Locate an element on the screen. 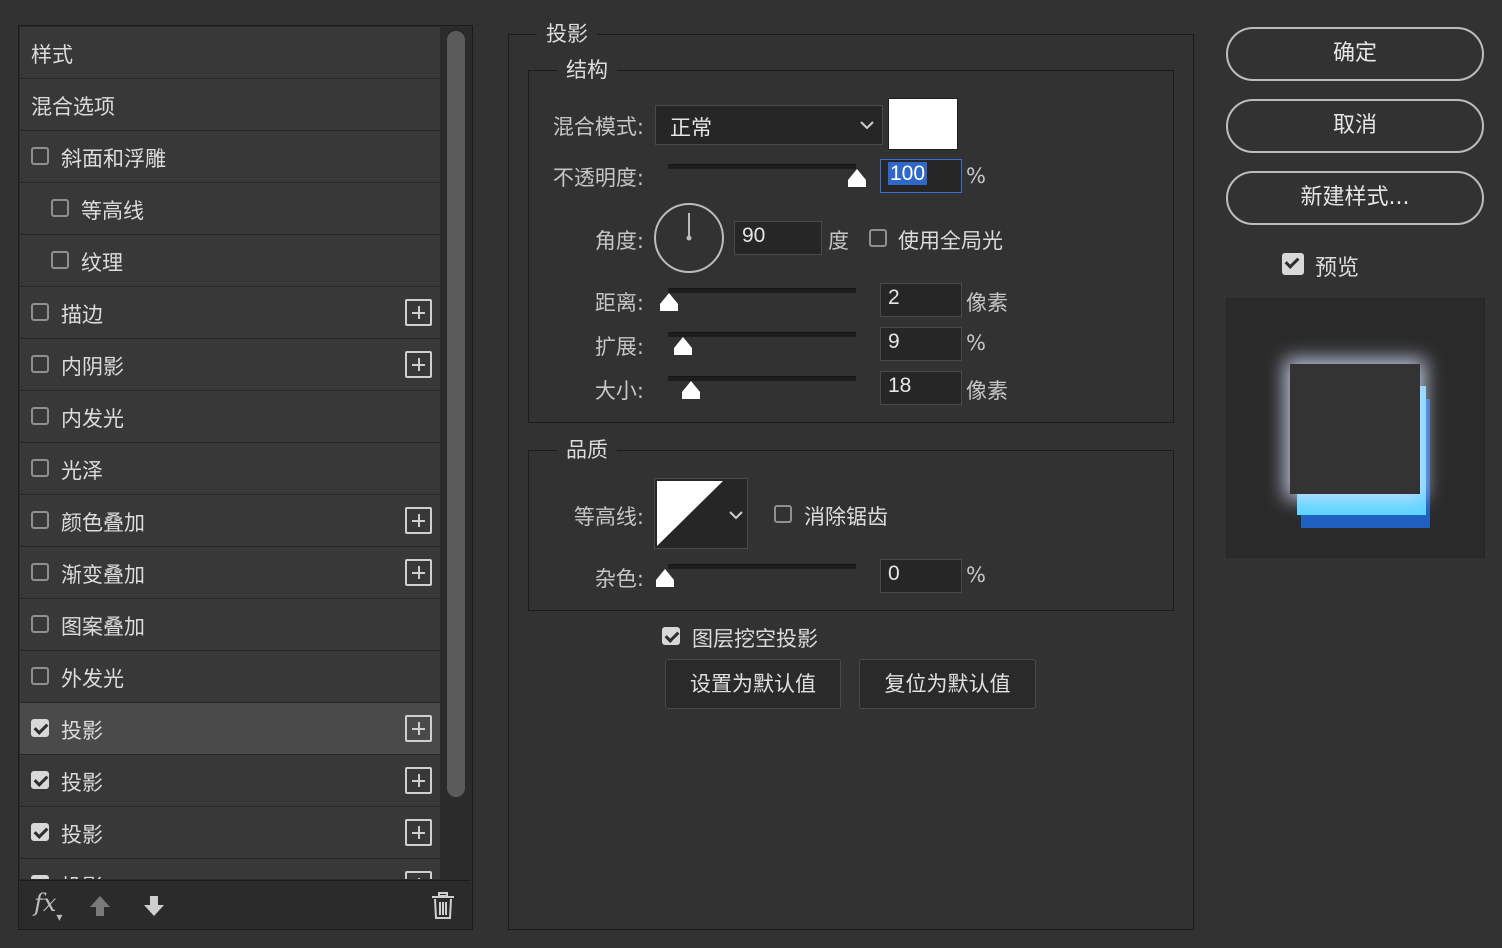  style-item: 外发光 is located at coordinates (230, 677).